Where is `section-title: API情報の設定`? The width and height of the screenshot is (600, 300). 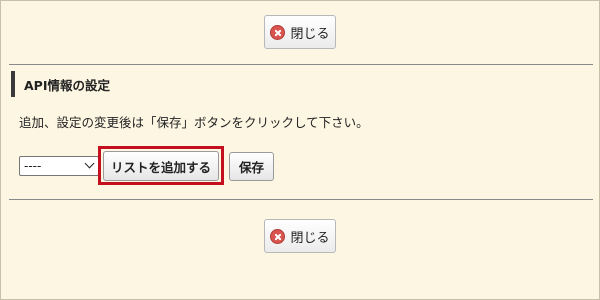
section-title: API情報の設定 is located at coordinates (67, 85).